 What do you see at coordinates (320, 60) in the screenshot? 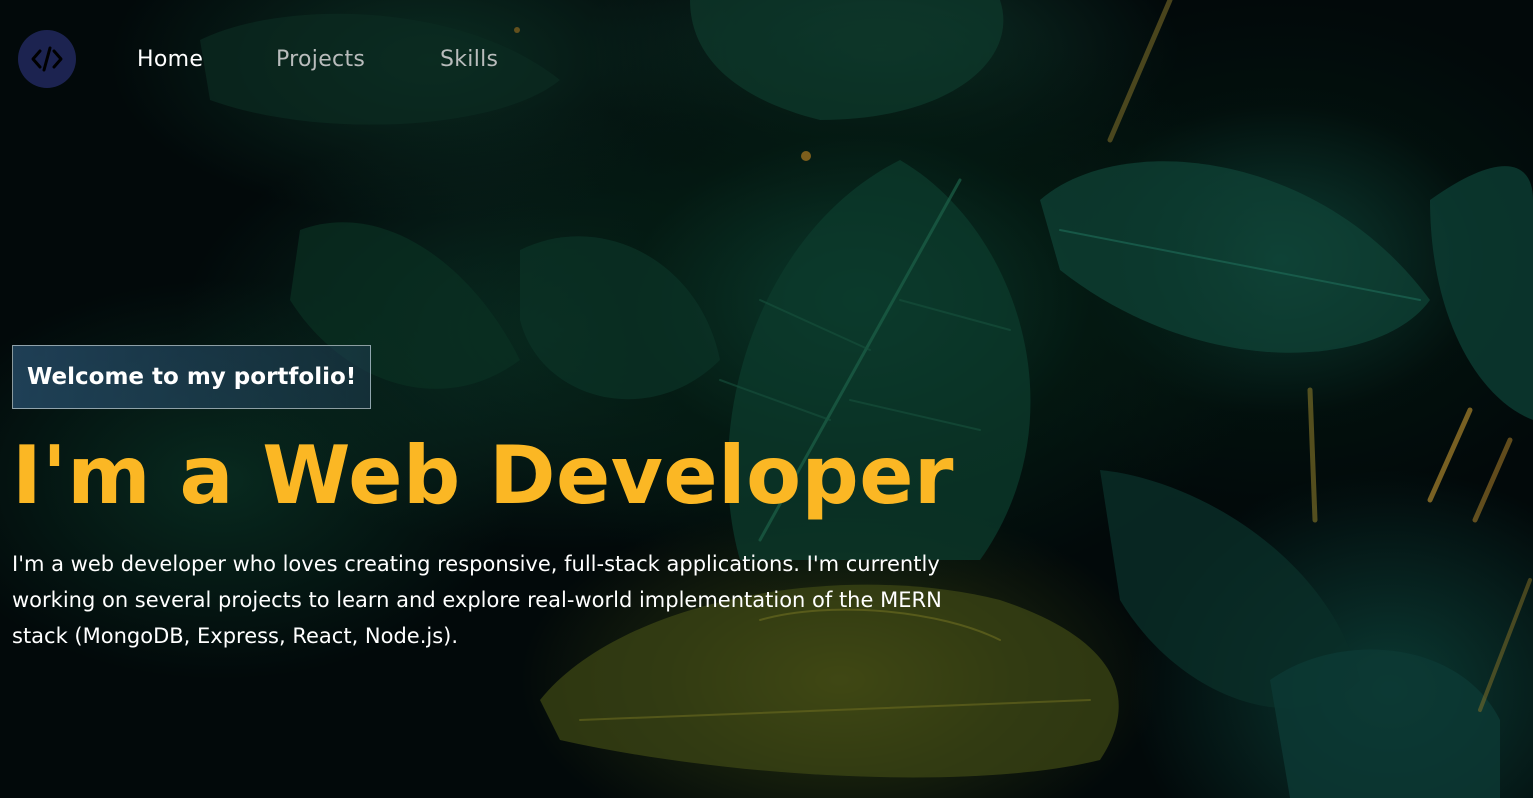
I see `nav-link-projects: Projects` at bounding box center [320, 60].